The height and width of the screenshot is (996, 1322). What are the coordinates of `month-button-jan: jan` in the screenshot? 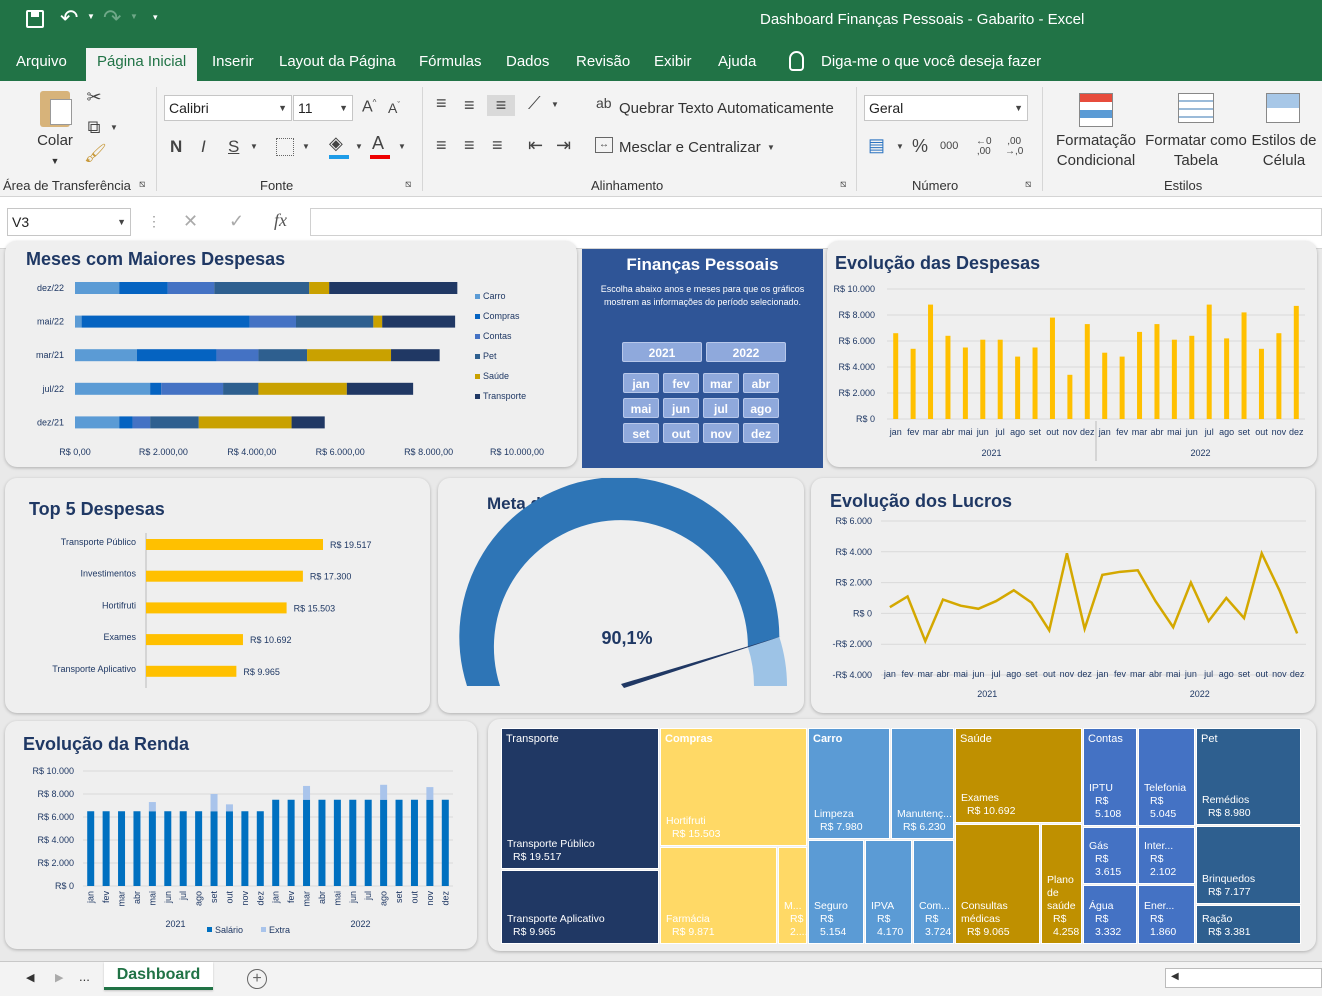 It's located at (641, 383).